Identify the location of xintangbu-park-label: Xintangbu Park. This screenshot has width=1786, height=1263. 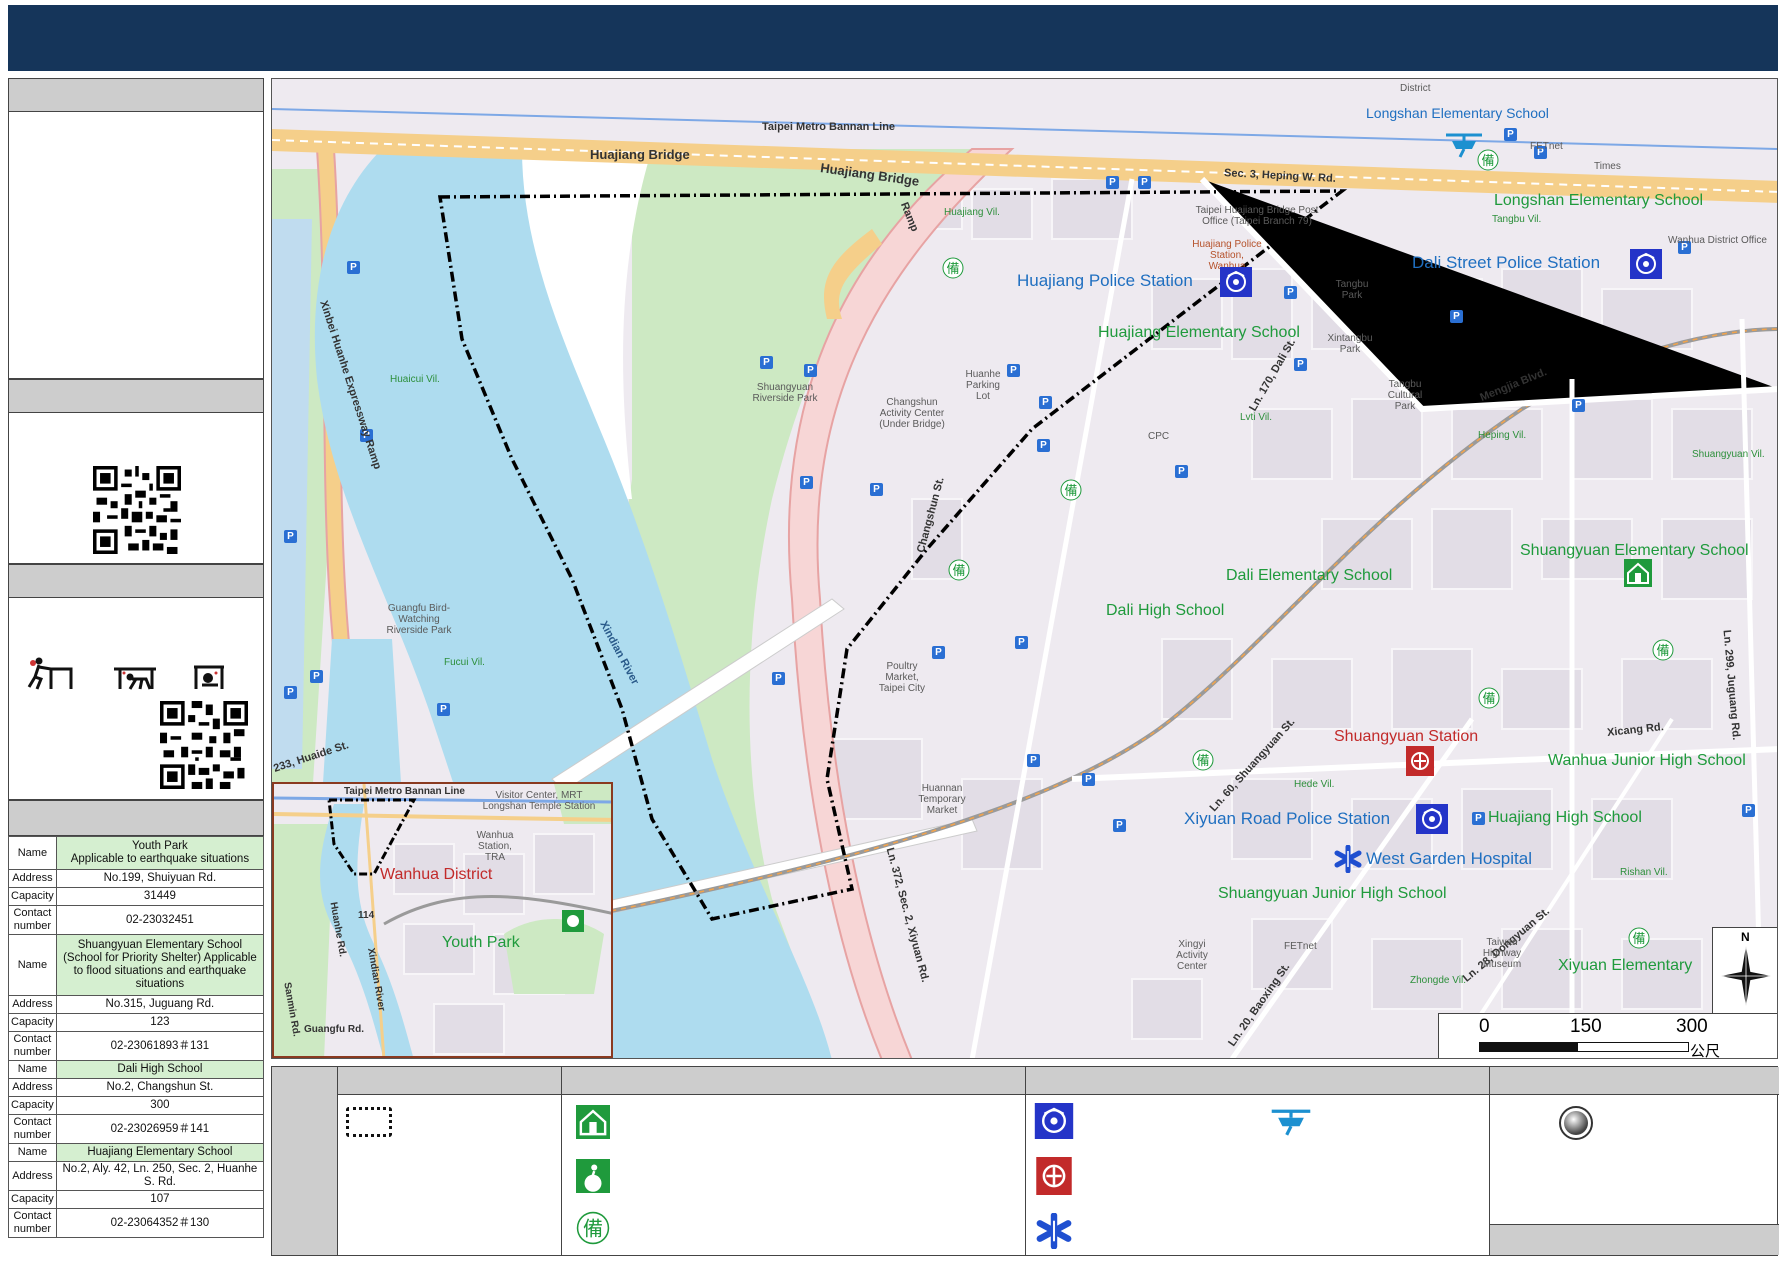
(1350, 344).